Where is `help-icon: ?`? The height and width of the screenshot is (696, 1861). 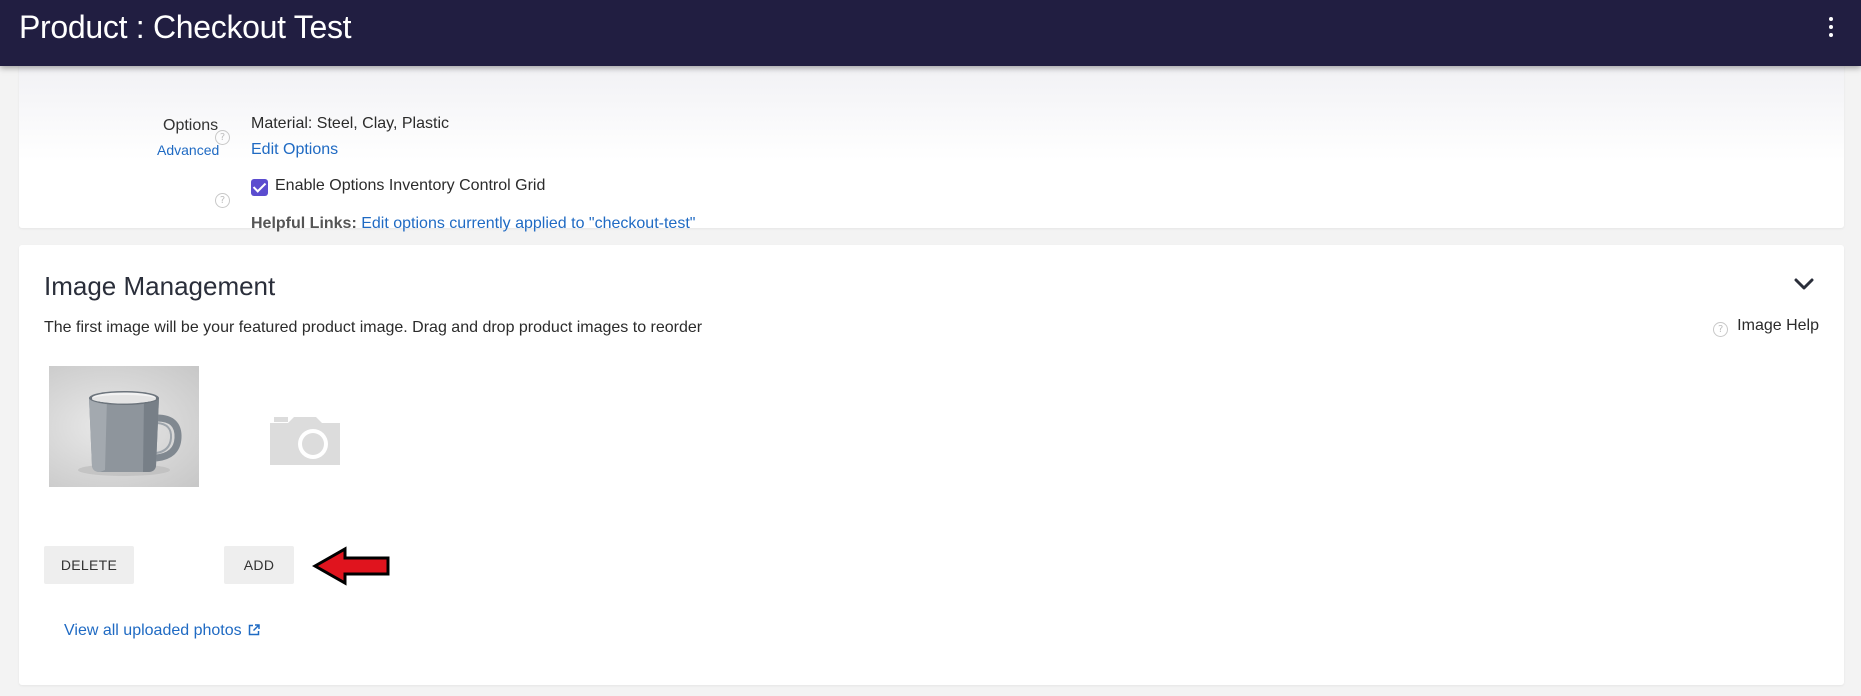 help-icon: ? is located at coordinates (1721, 329).